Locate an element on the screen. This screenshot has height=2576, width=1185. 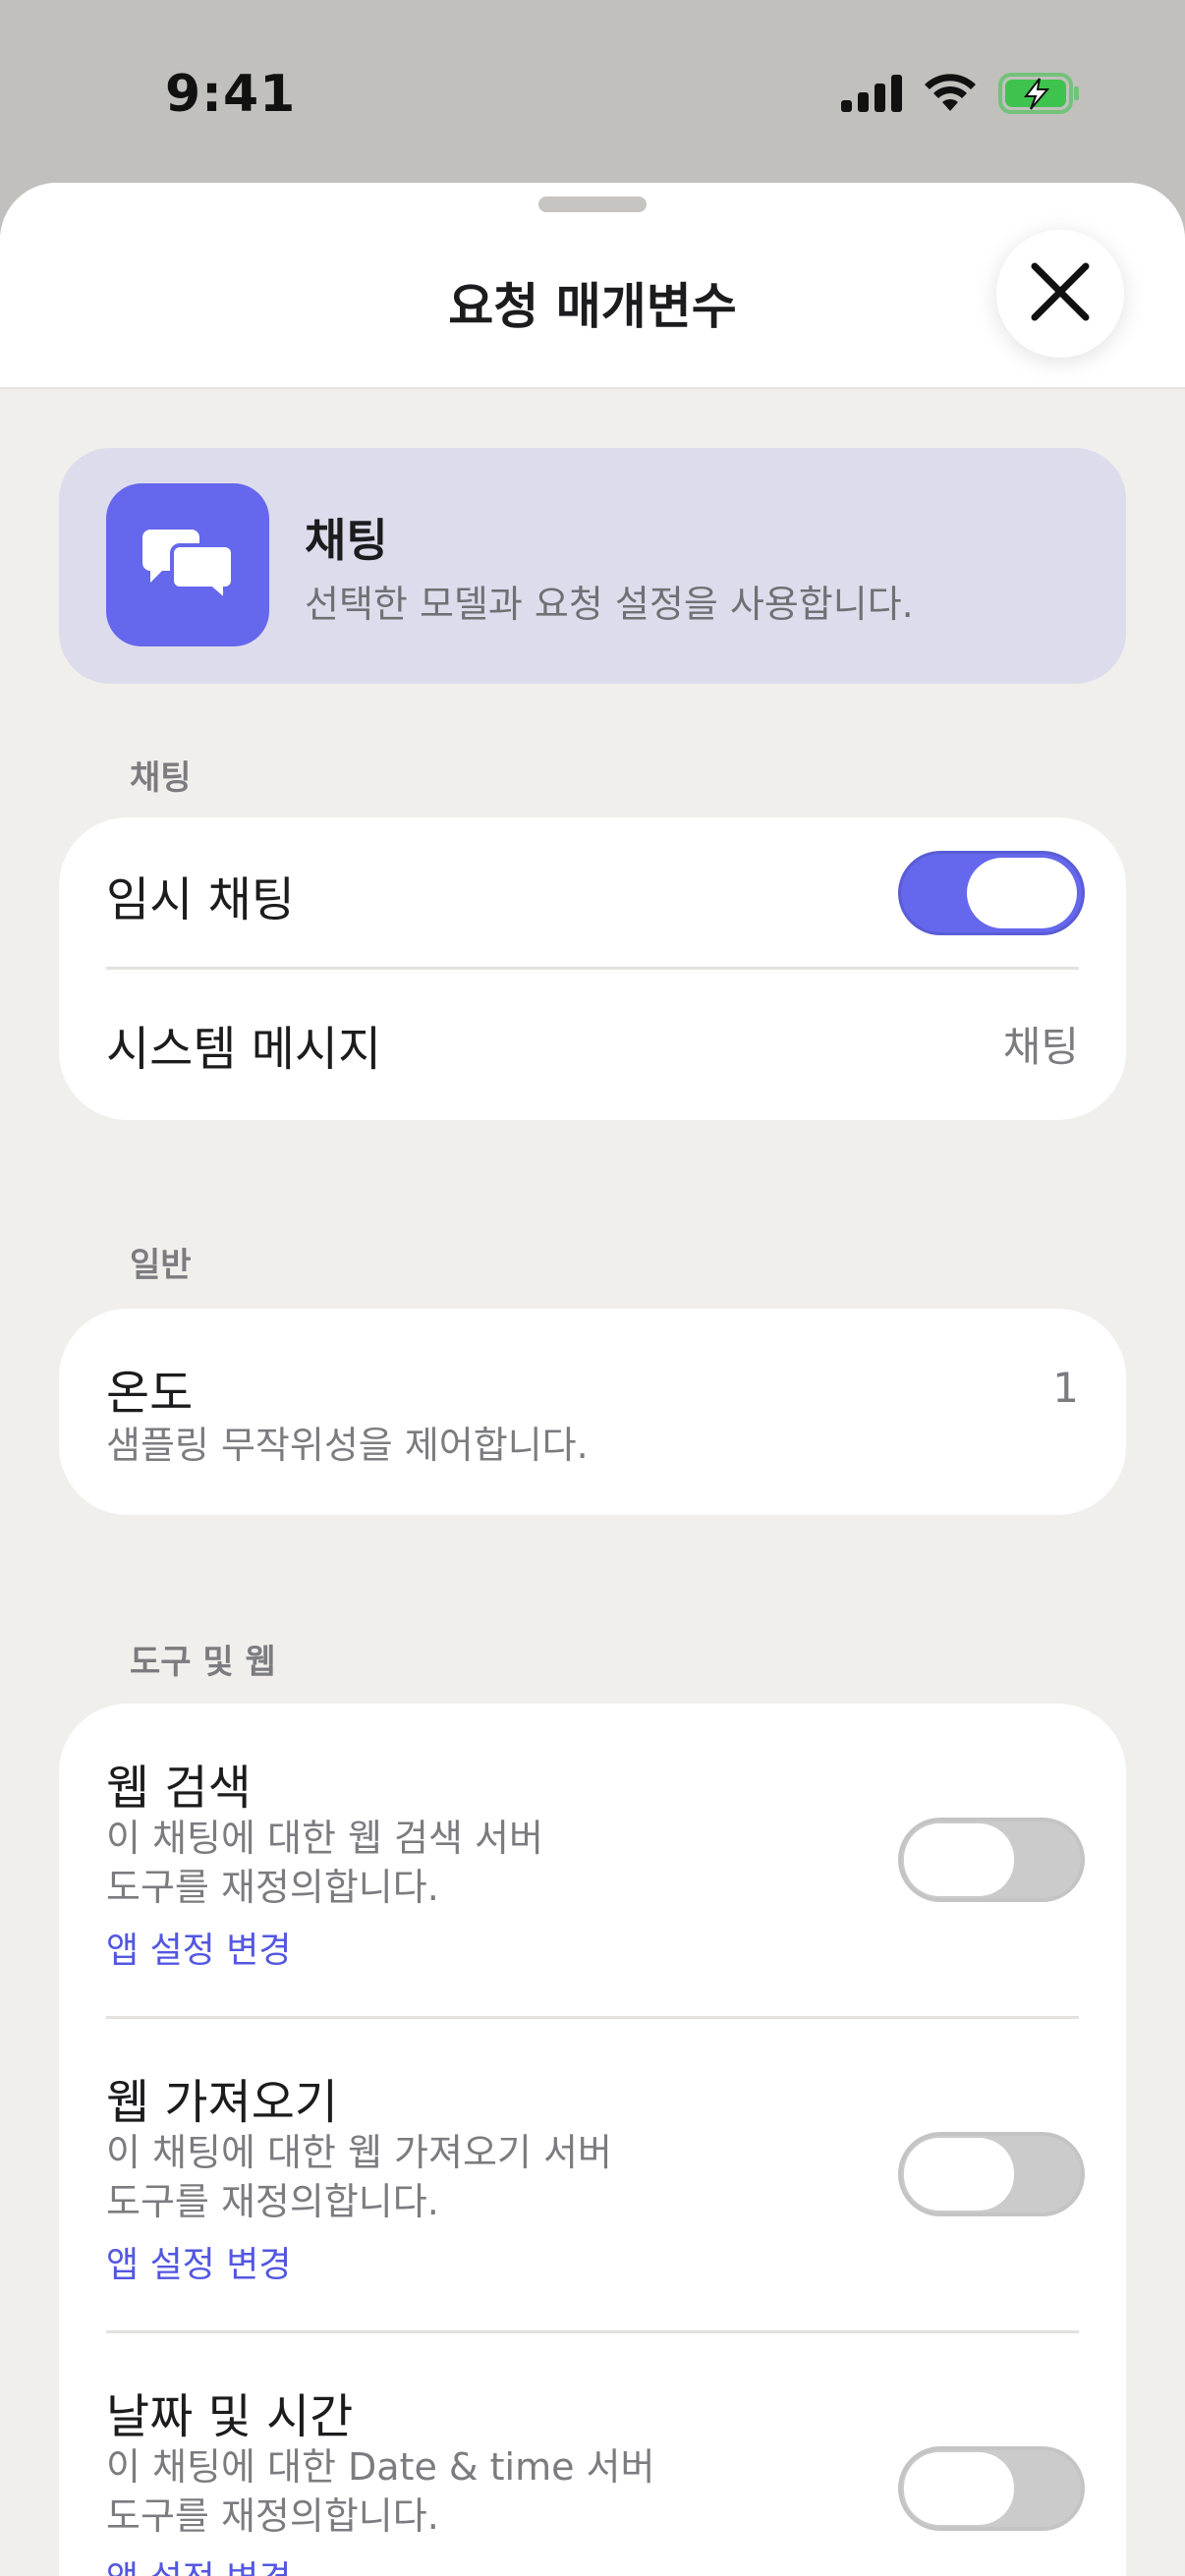
web-fetch-desc-line2: 도구를 재정의합니다. is located at coordinates (273, 2201).